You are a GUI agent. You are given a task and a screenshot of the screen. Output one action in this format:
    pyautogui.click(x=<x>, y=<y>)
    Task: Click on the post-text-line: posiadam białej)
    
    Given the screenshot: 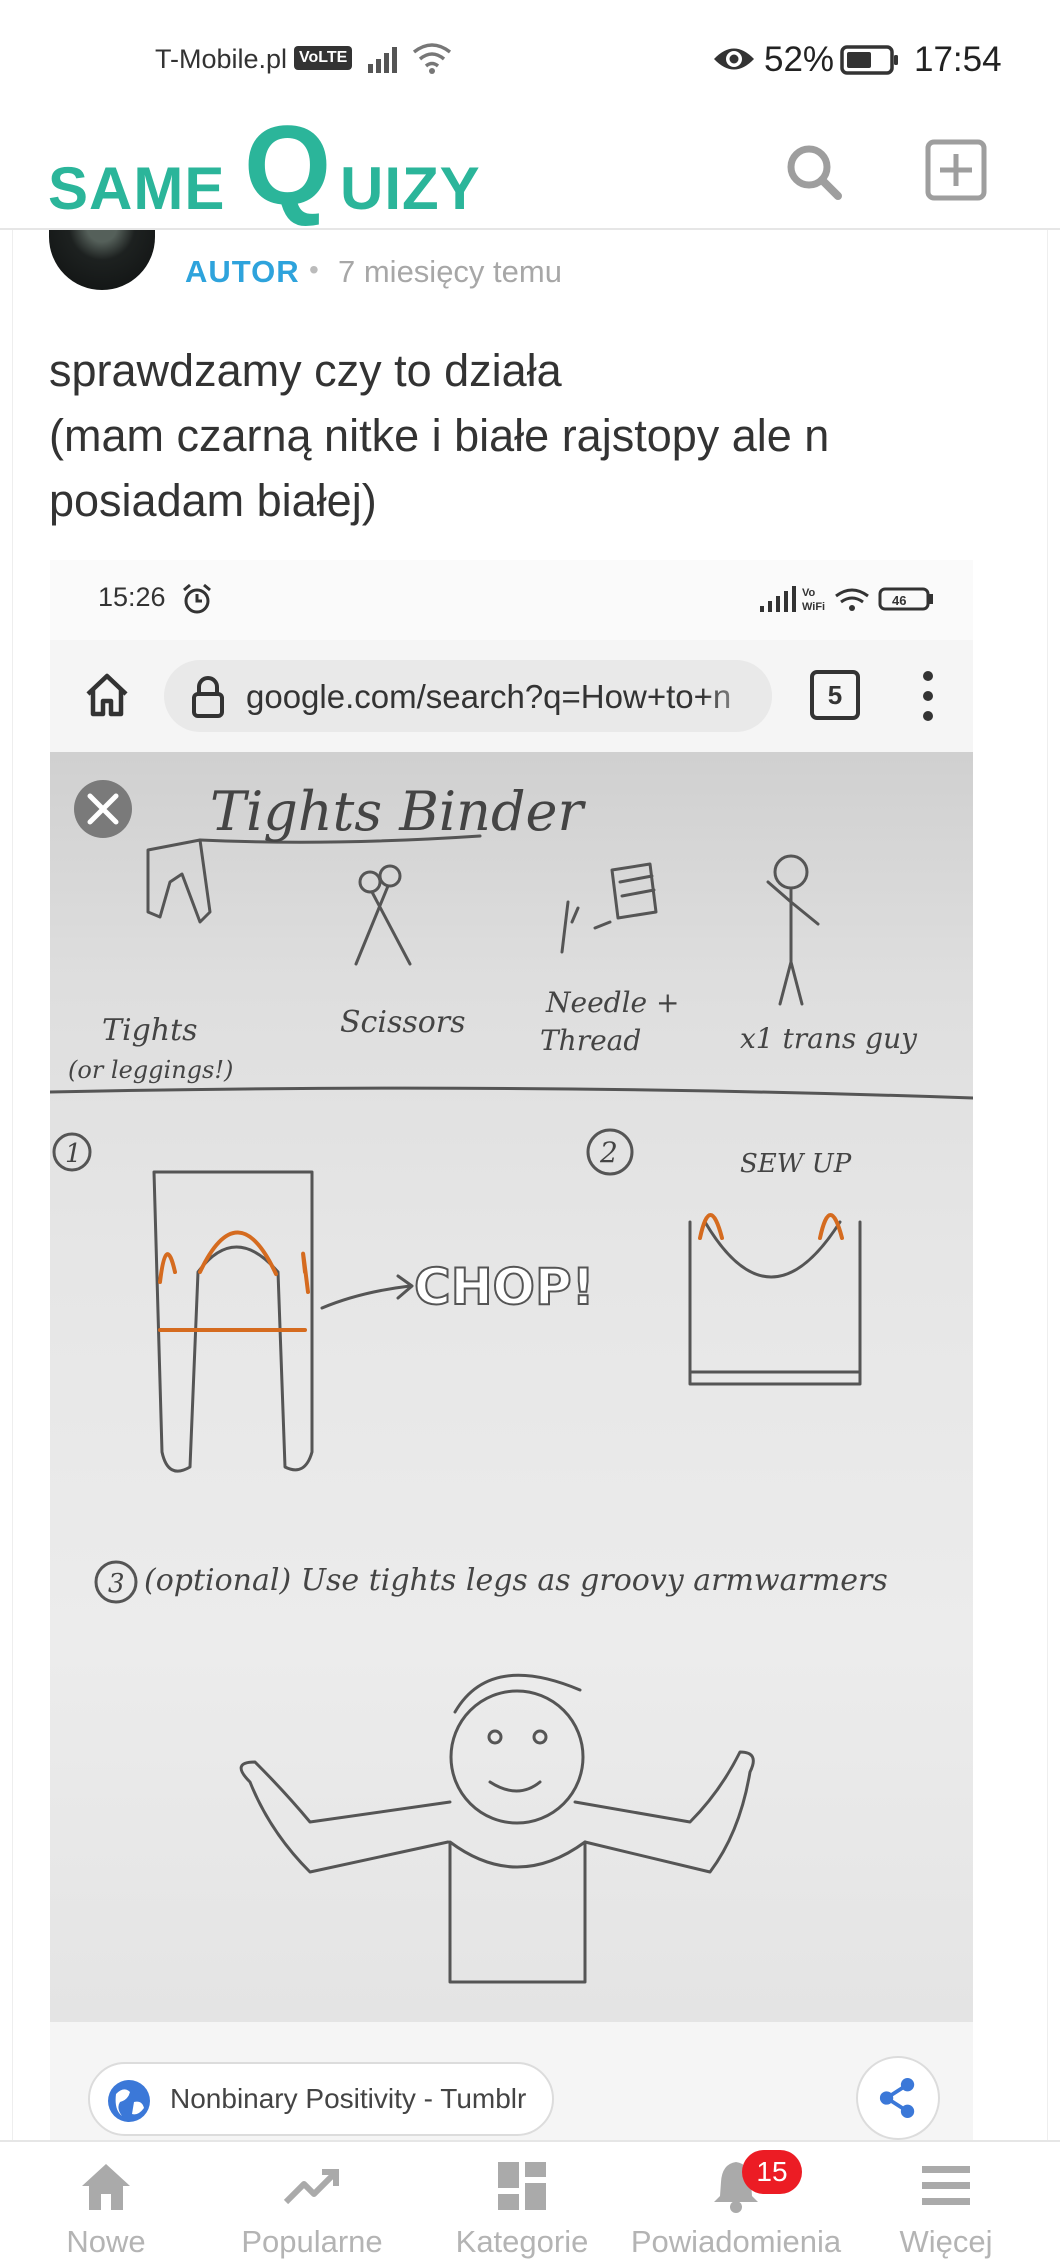 What is the action you would take?
    pyautogui.click(x=213, y=500)
    